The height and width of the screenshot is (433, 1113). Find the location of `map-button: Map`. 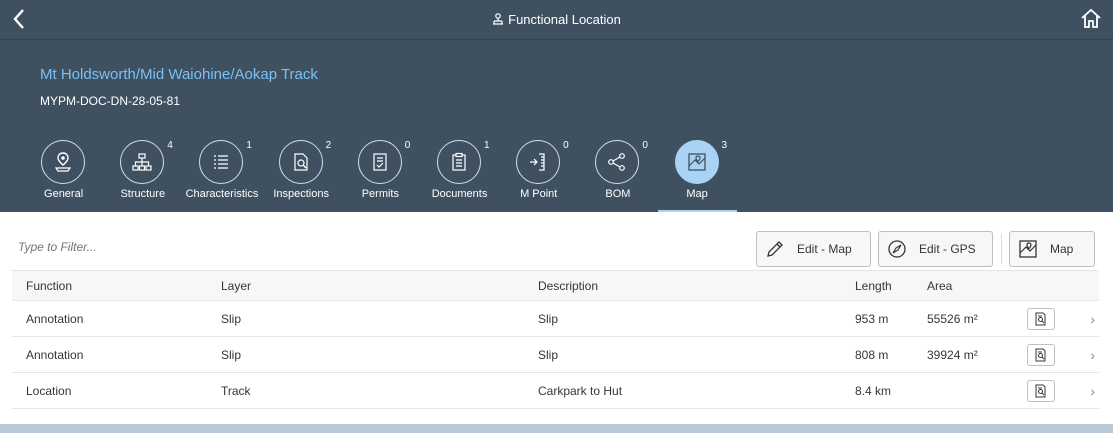

map-button: Map is located at coordinates (1052, 249).